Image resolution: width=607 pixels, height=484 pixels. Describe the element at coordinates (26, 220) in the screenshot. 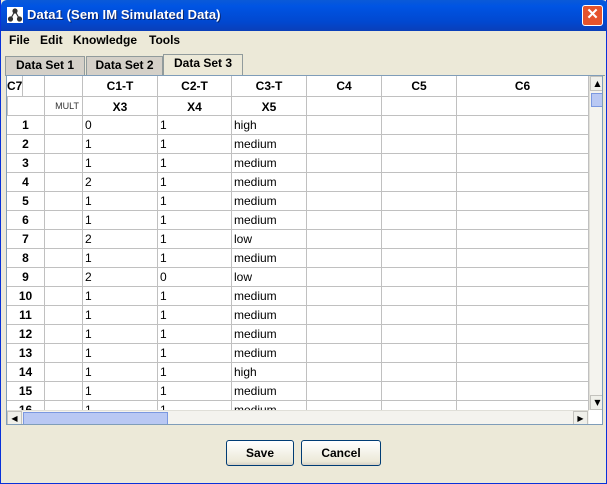

I see `row-number: 6` at that location.